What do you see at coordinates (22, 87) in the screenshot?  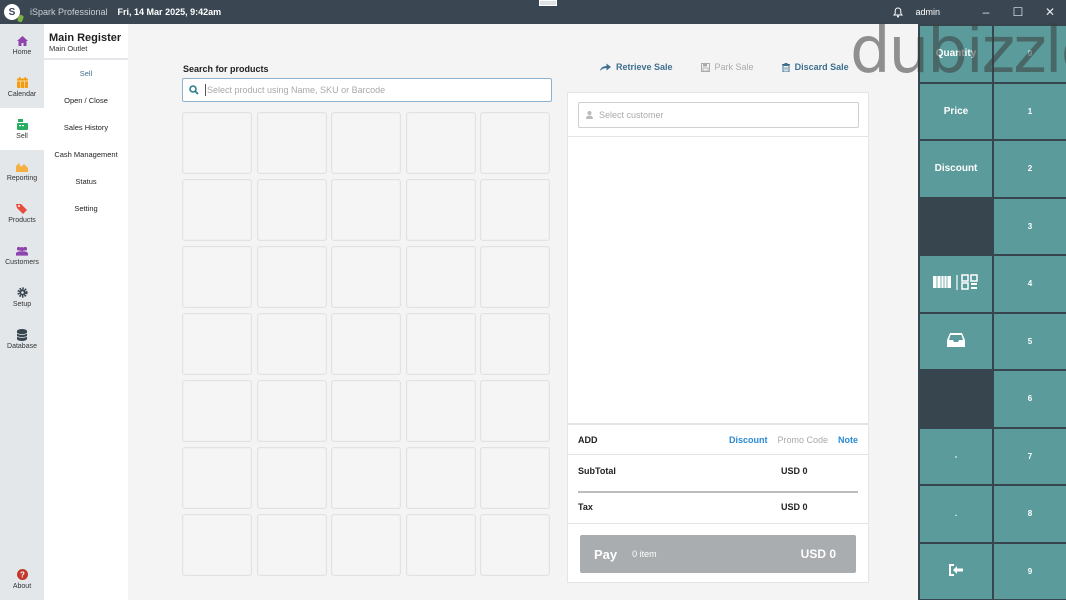 I see `nav-item-calendar: Calendar` at bounding box center [22, 87].